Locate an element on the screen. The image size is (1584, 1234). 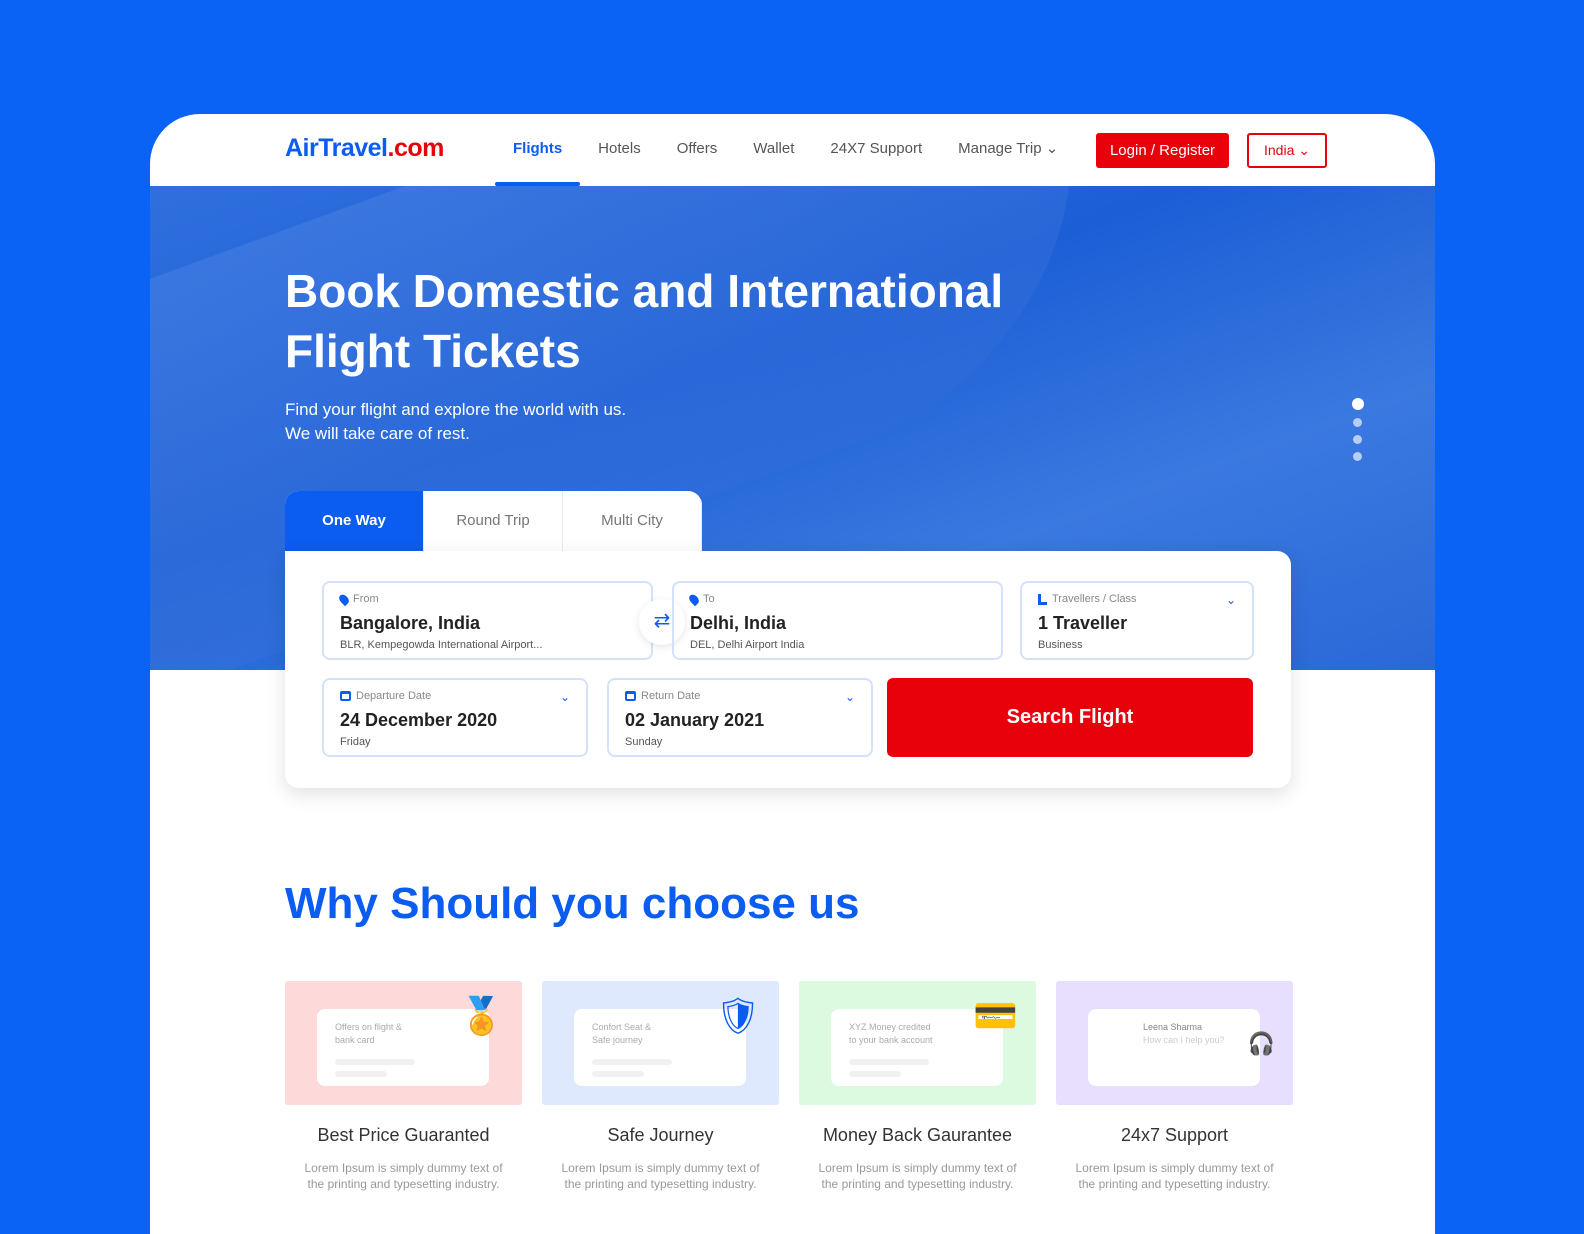
feature-illustration: Confort Seat & Safe journey 🛡 is located at coordinates (660, 1043).